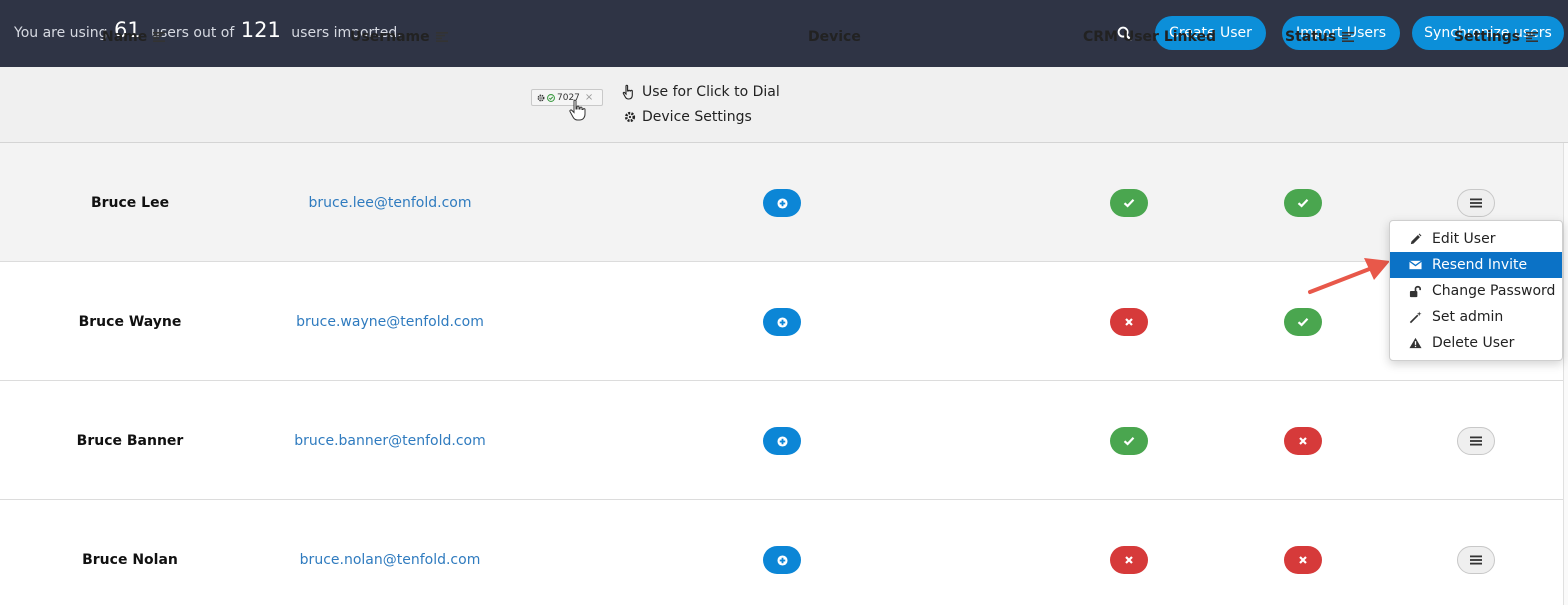 This screenshot has width=1568, height=605. Describe the element at coordinates (390, 441) in the screenshot. I see `user-email-link: bruce.banner@tenfold.com` at that location.